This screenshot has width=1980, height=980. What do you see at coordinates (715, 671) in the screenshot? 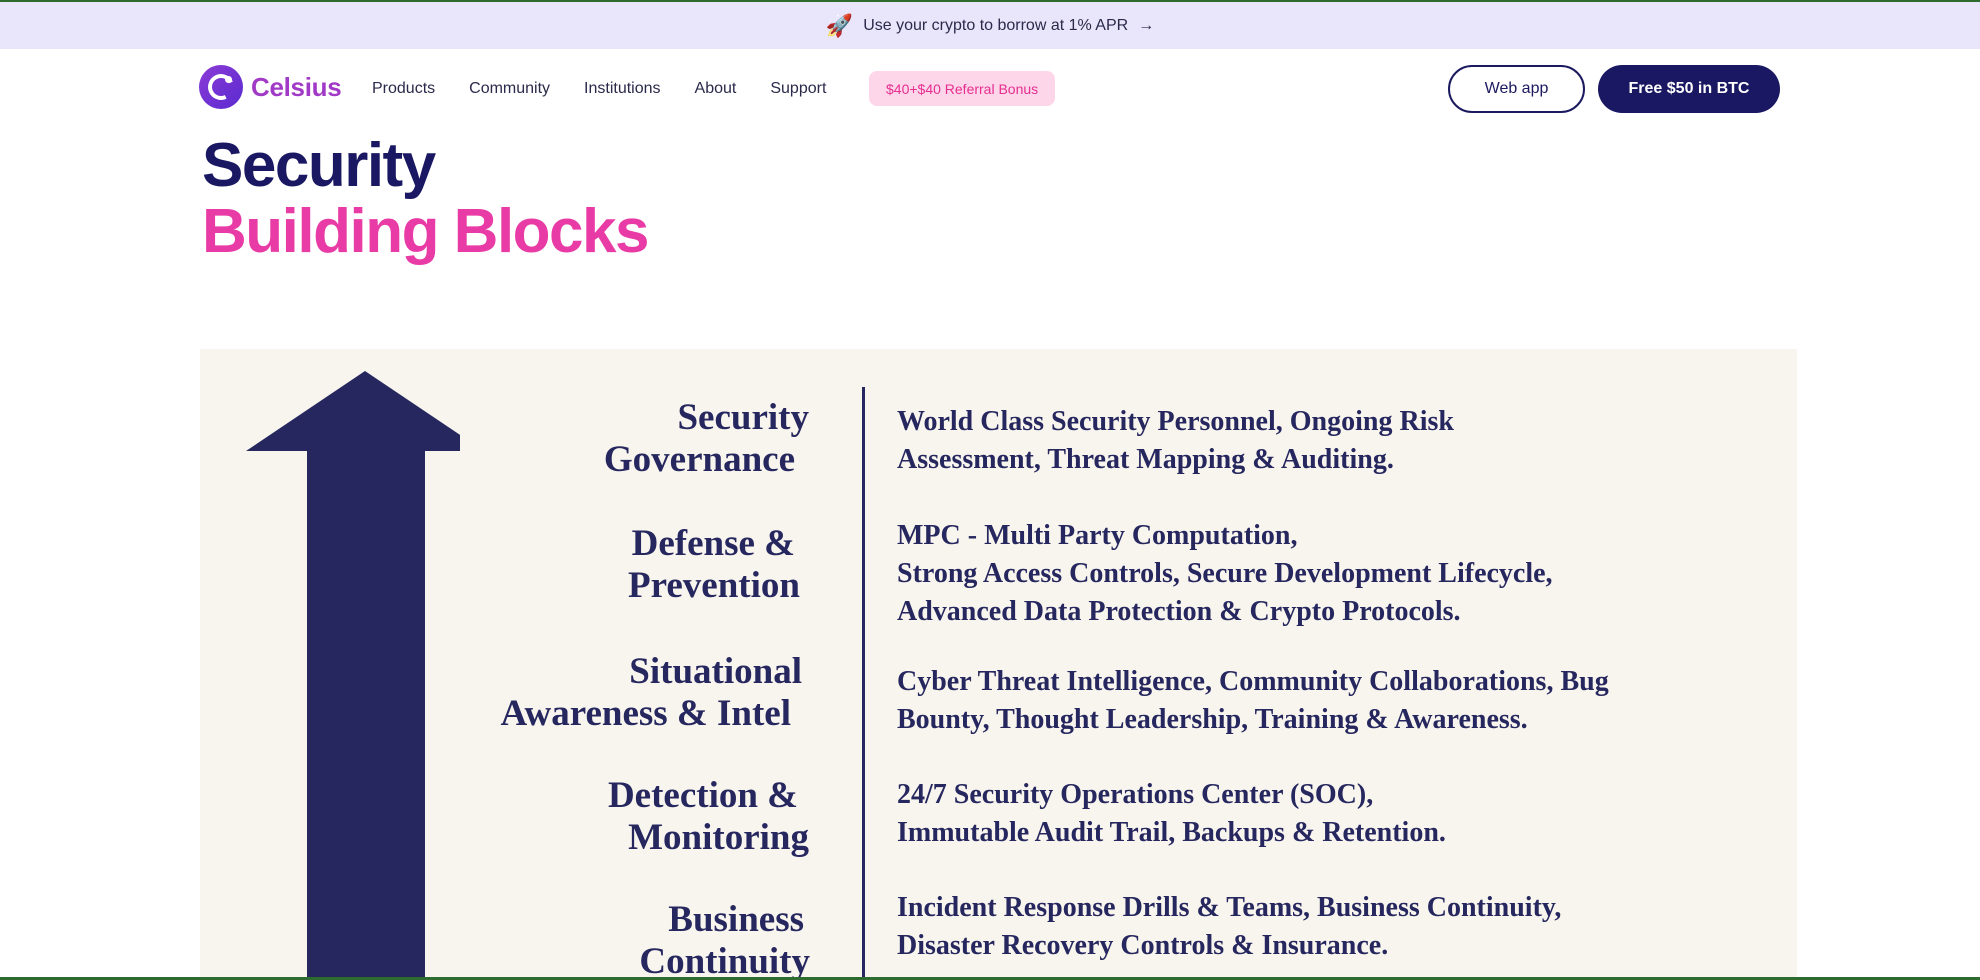
I see `block-label-line: Situational` at bounding box center [715, 671].